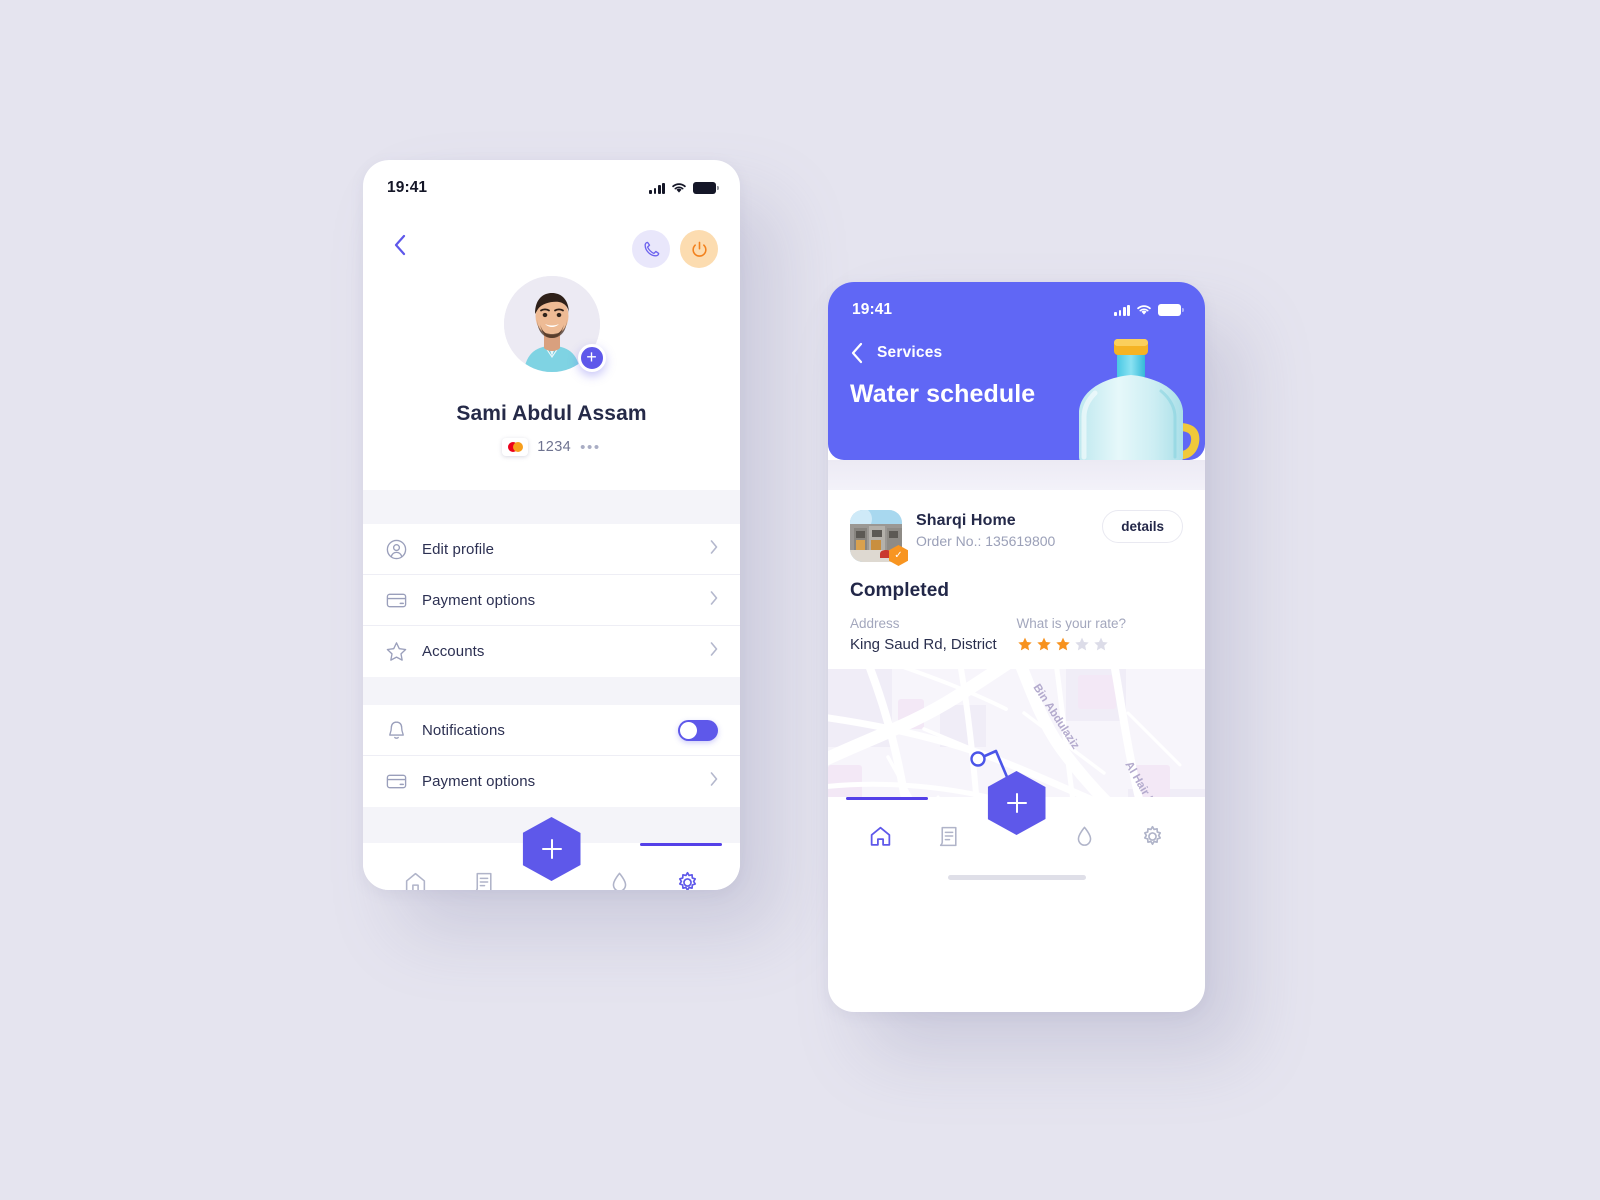  I want to click on power-icon, so click(699, 249).